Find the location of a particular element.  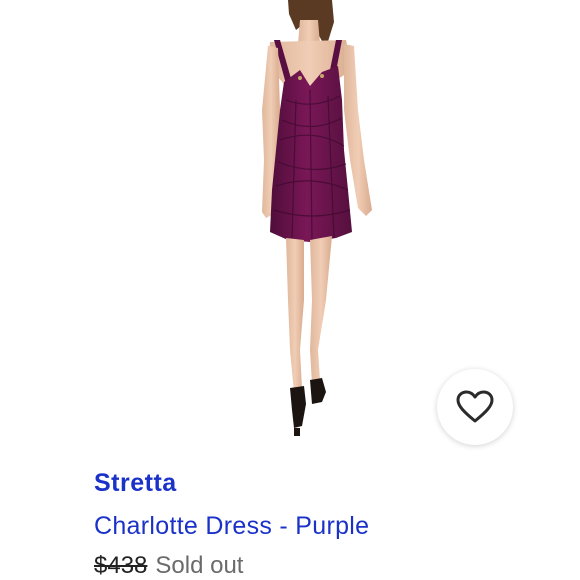

original-price: $438 is located at coordinates (121, 565).